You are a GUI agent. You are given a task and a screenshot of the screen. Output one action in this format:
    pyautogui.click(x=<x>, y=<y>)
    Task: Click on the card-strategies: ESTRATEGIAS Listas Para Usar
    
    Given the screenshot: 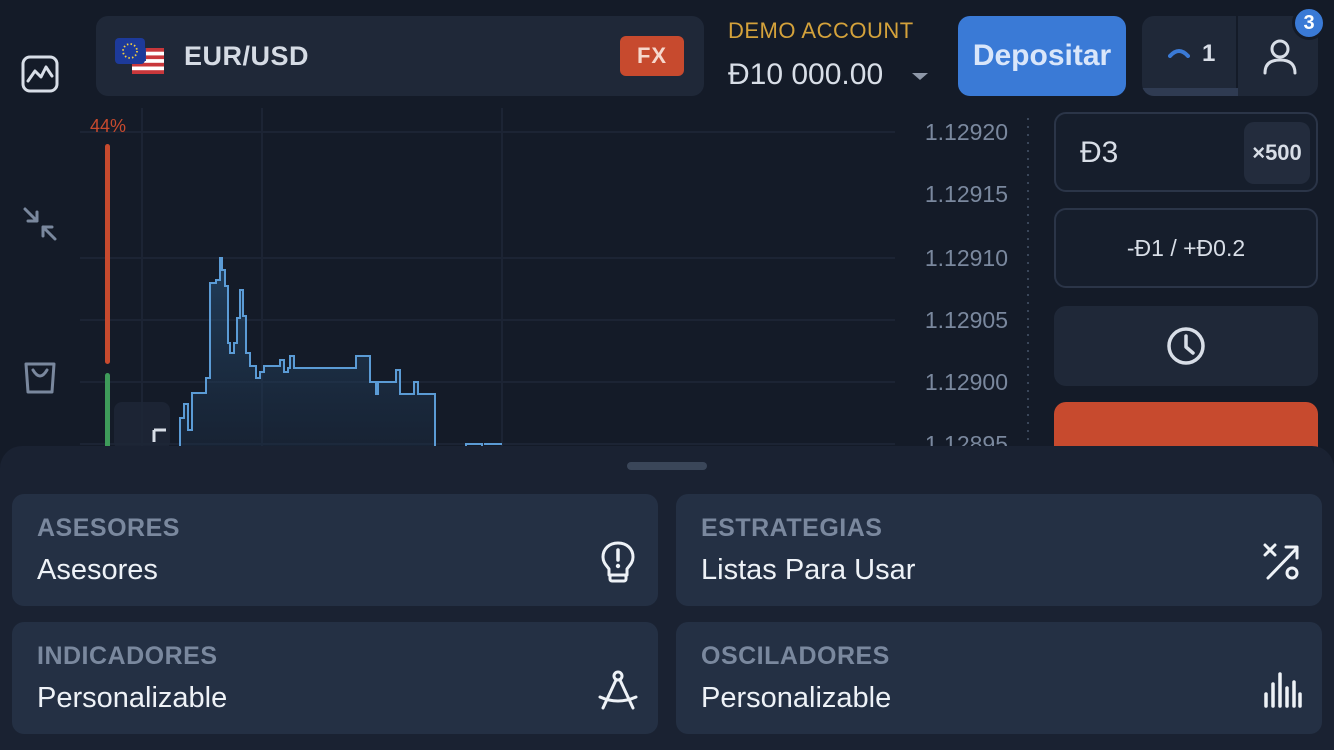 What is the action you would take?
    pyautogui.click(x=999, y=550)
    